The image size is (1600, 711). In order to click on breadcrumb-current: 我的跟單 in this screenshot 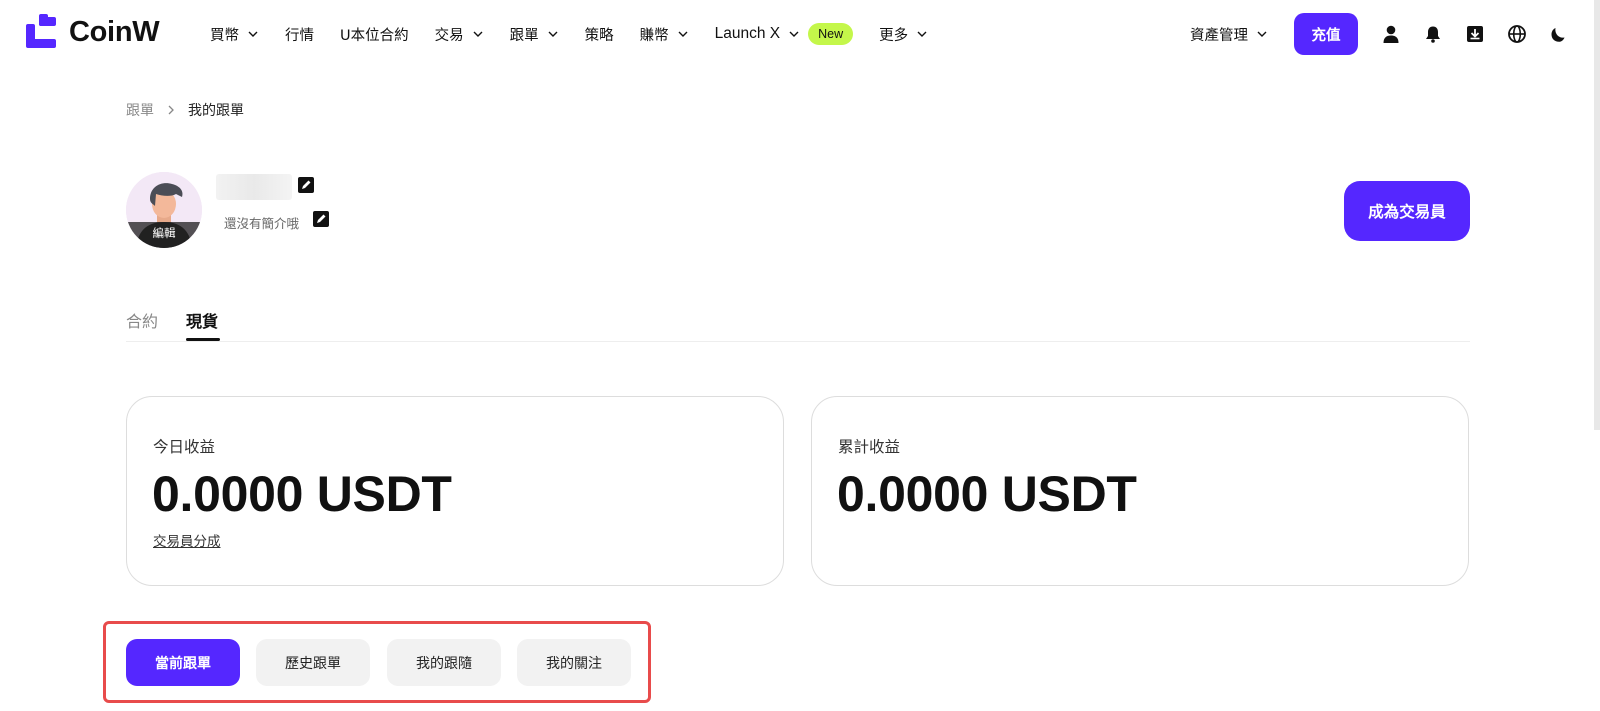, I will do `click(216, 111)`.